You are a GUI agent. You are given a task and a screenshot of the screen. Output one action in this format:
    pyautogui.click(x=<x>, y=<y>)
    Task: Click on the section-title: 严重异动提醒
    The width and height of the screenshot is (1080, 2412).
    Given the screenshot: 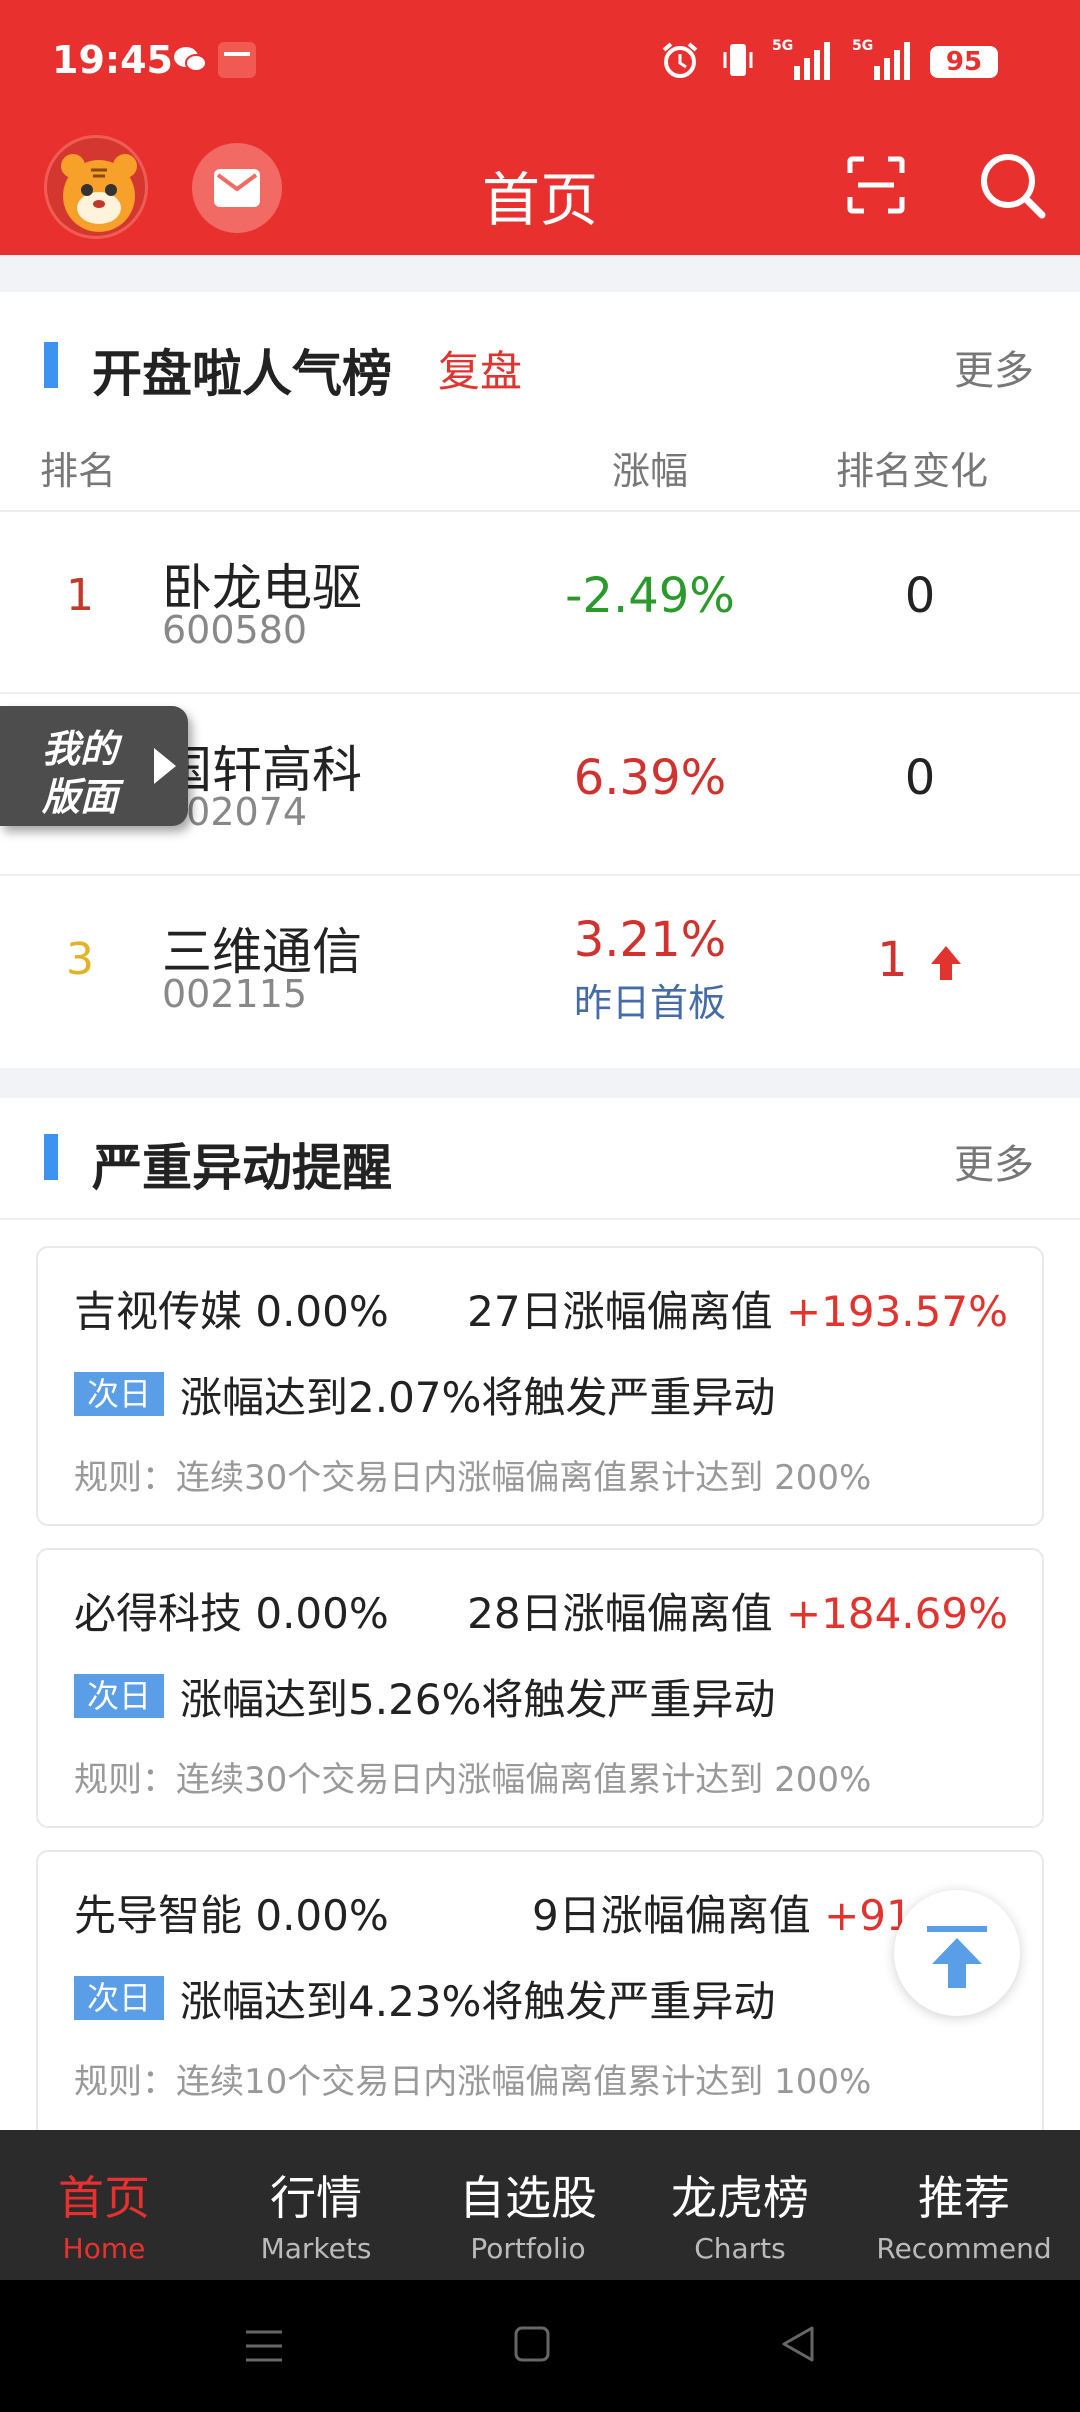 What is the action you would take?
    pyautogui.click(x=242, y=1168)
    